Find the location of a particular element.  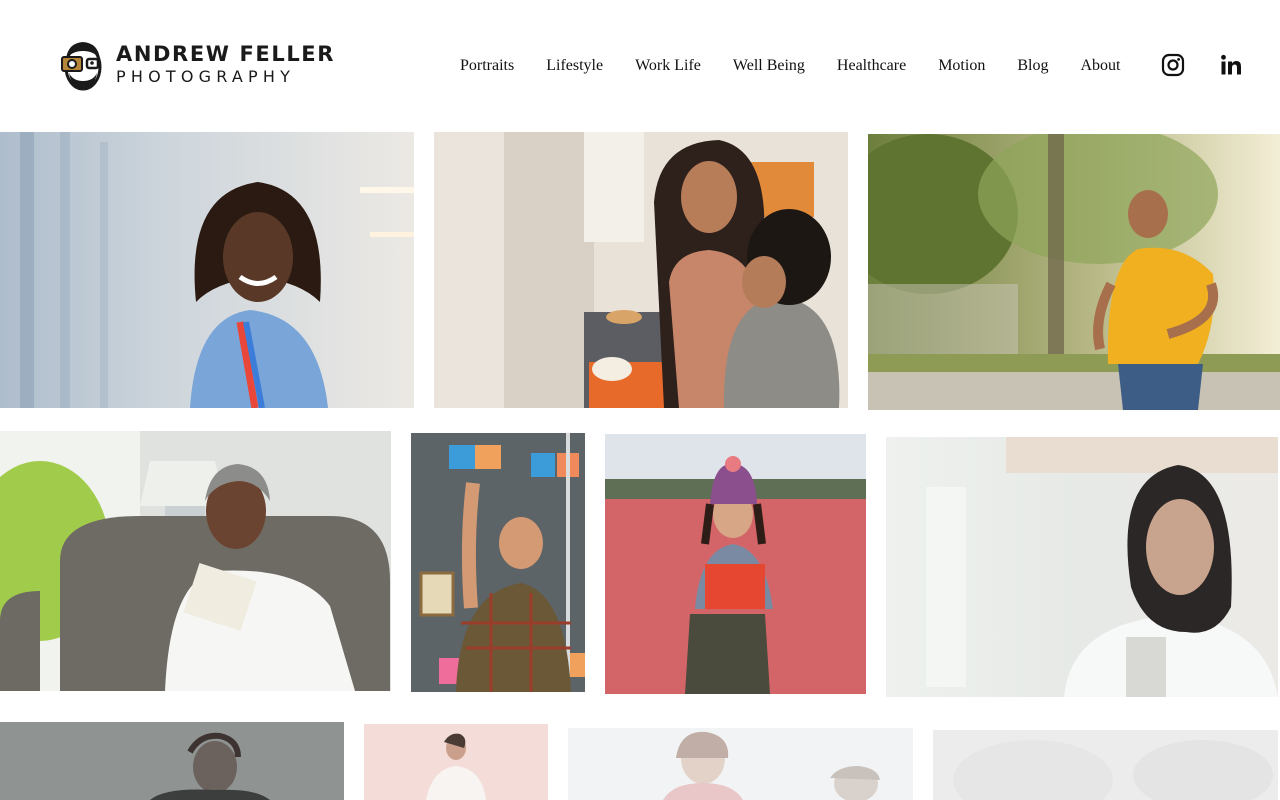

linkedin-icon is located at coordinates (1231, 65).